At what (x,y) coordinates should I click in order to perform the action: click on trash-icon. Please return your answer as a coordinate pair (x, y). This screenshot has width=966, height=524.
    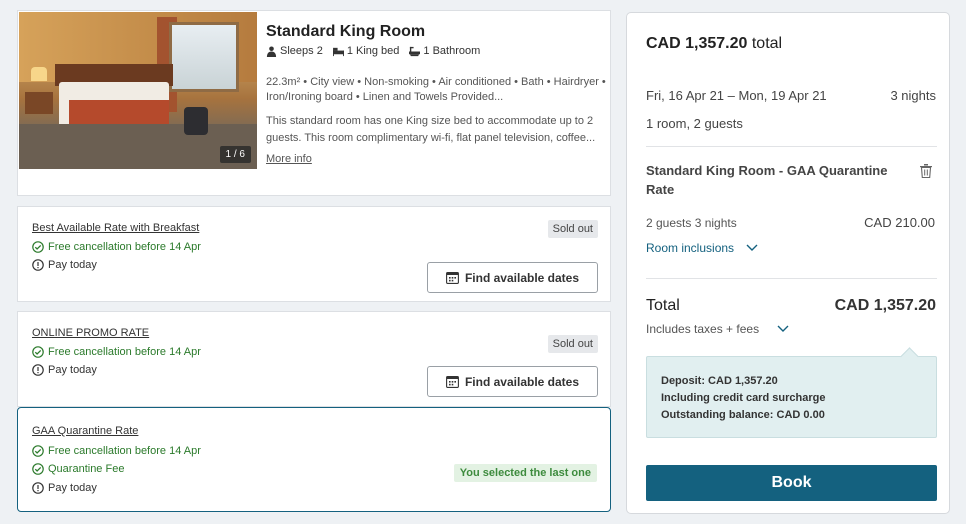
    Looking at the image, I should click on (926, 171).